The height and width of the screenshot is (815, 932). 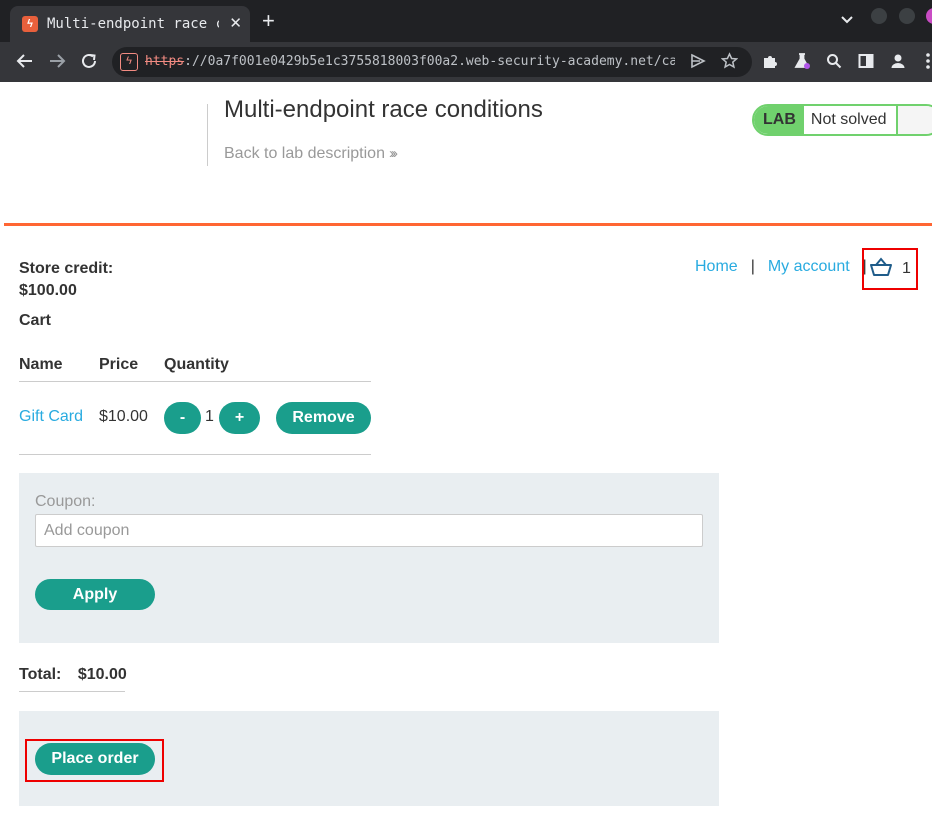 What do you see at coordinates (51, 417) in the screenshot?
I see `item-name-link: Gift Card` at bounding box center [51, 417].